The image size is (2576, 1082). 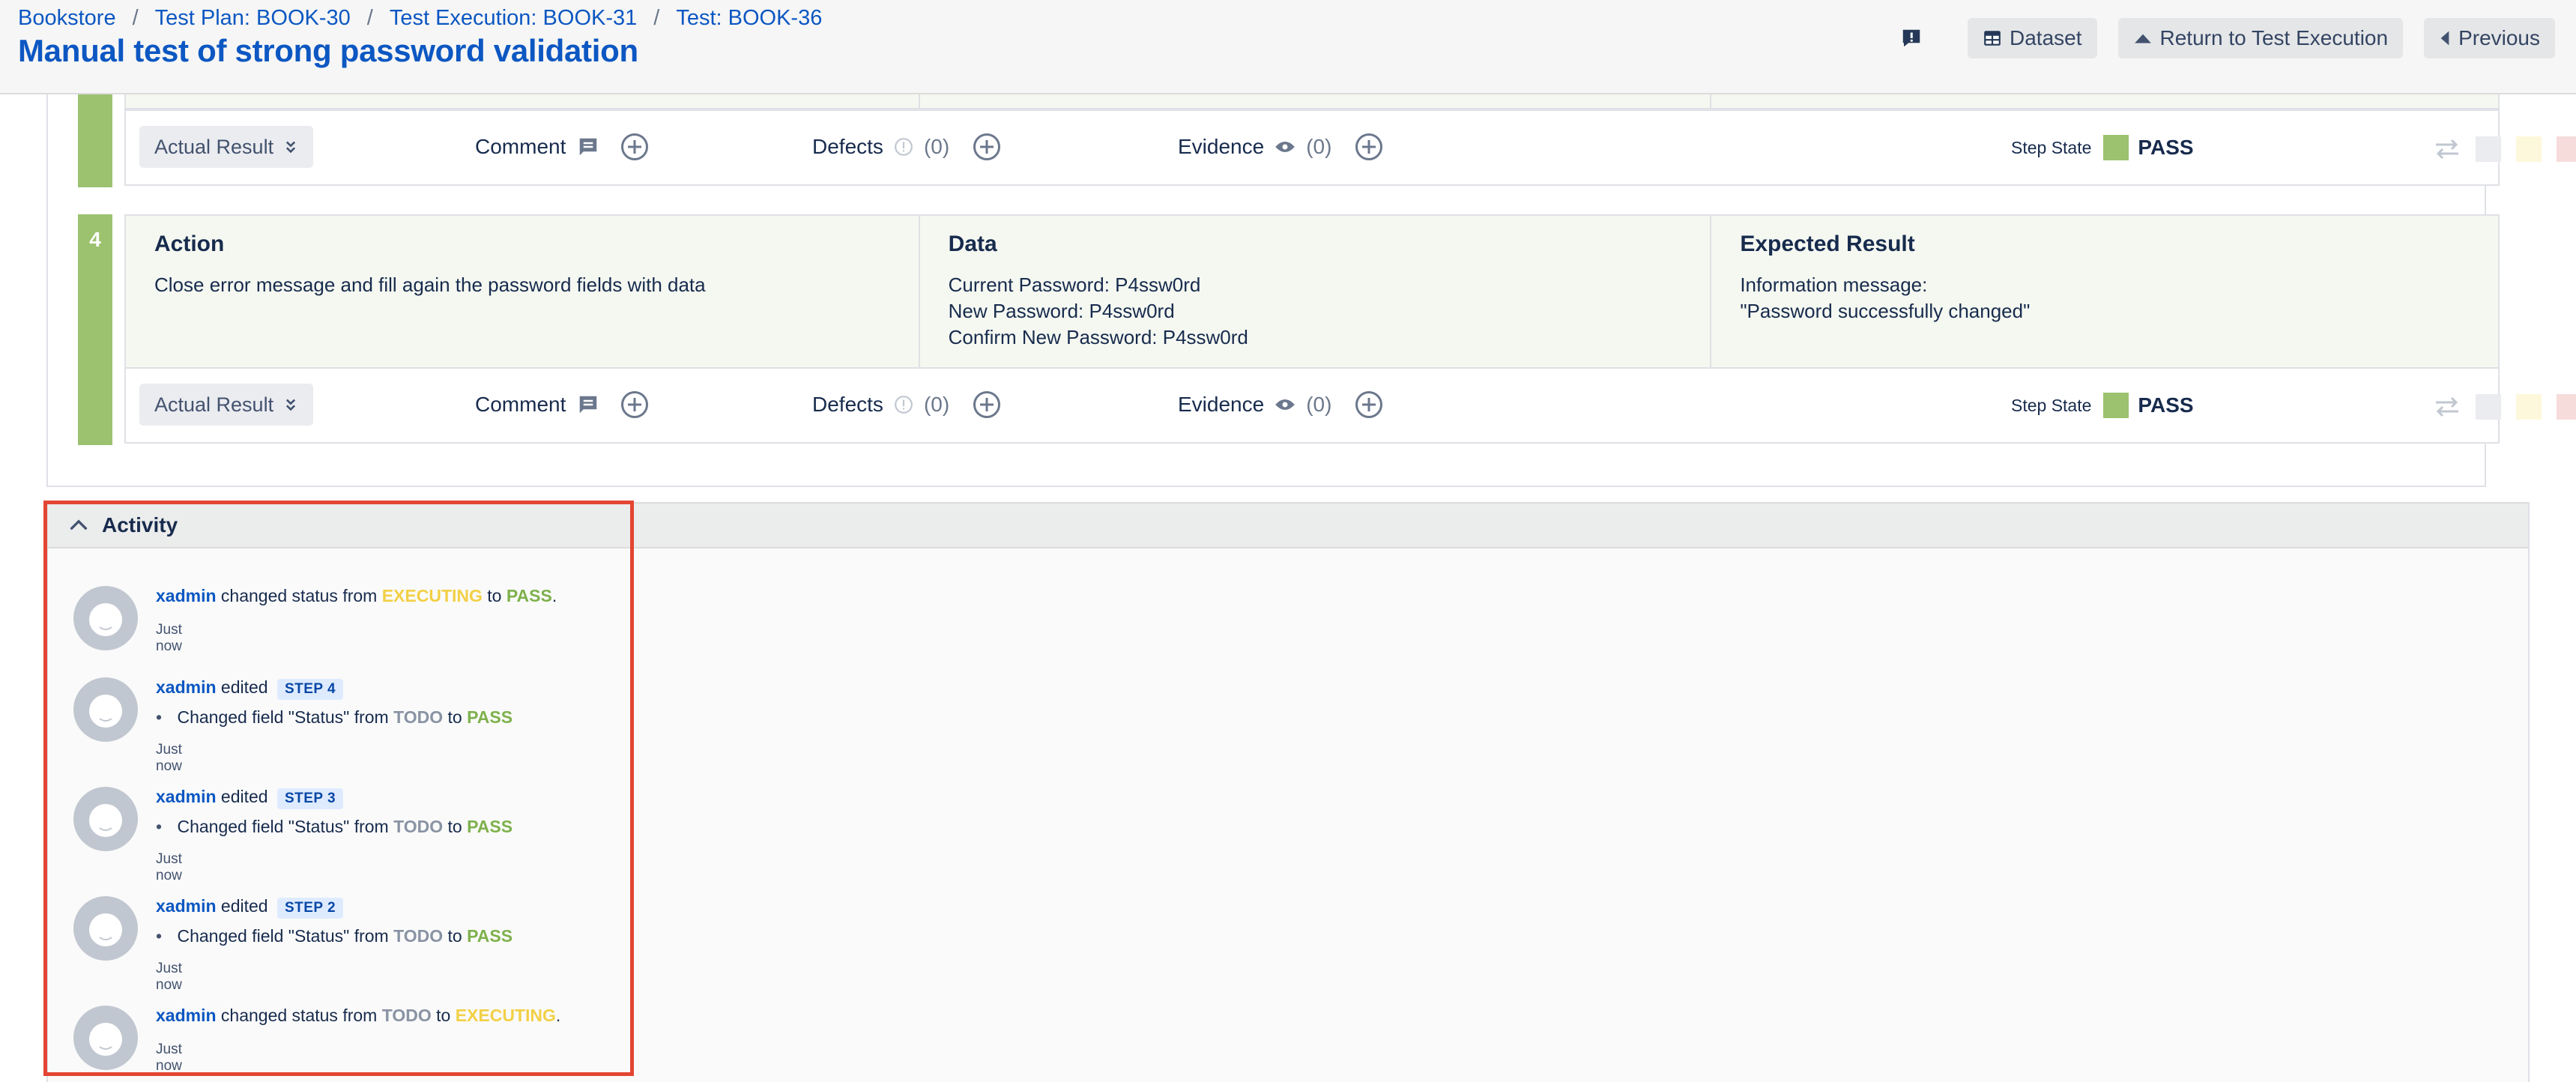 I want to click on step-4-data-line-3: Confirm New Password: P4ssw0rd, so click(x=1098, y=337).